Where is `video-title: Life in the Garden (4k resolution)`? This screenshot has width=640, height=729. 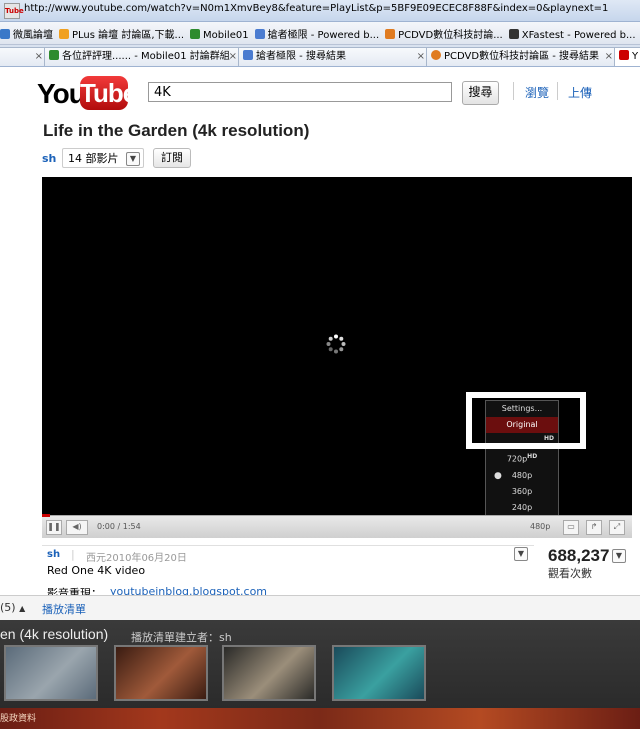 video-title: Life in the Garden (4k resolution) is located at coordinates (176, 130).